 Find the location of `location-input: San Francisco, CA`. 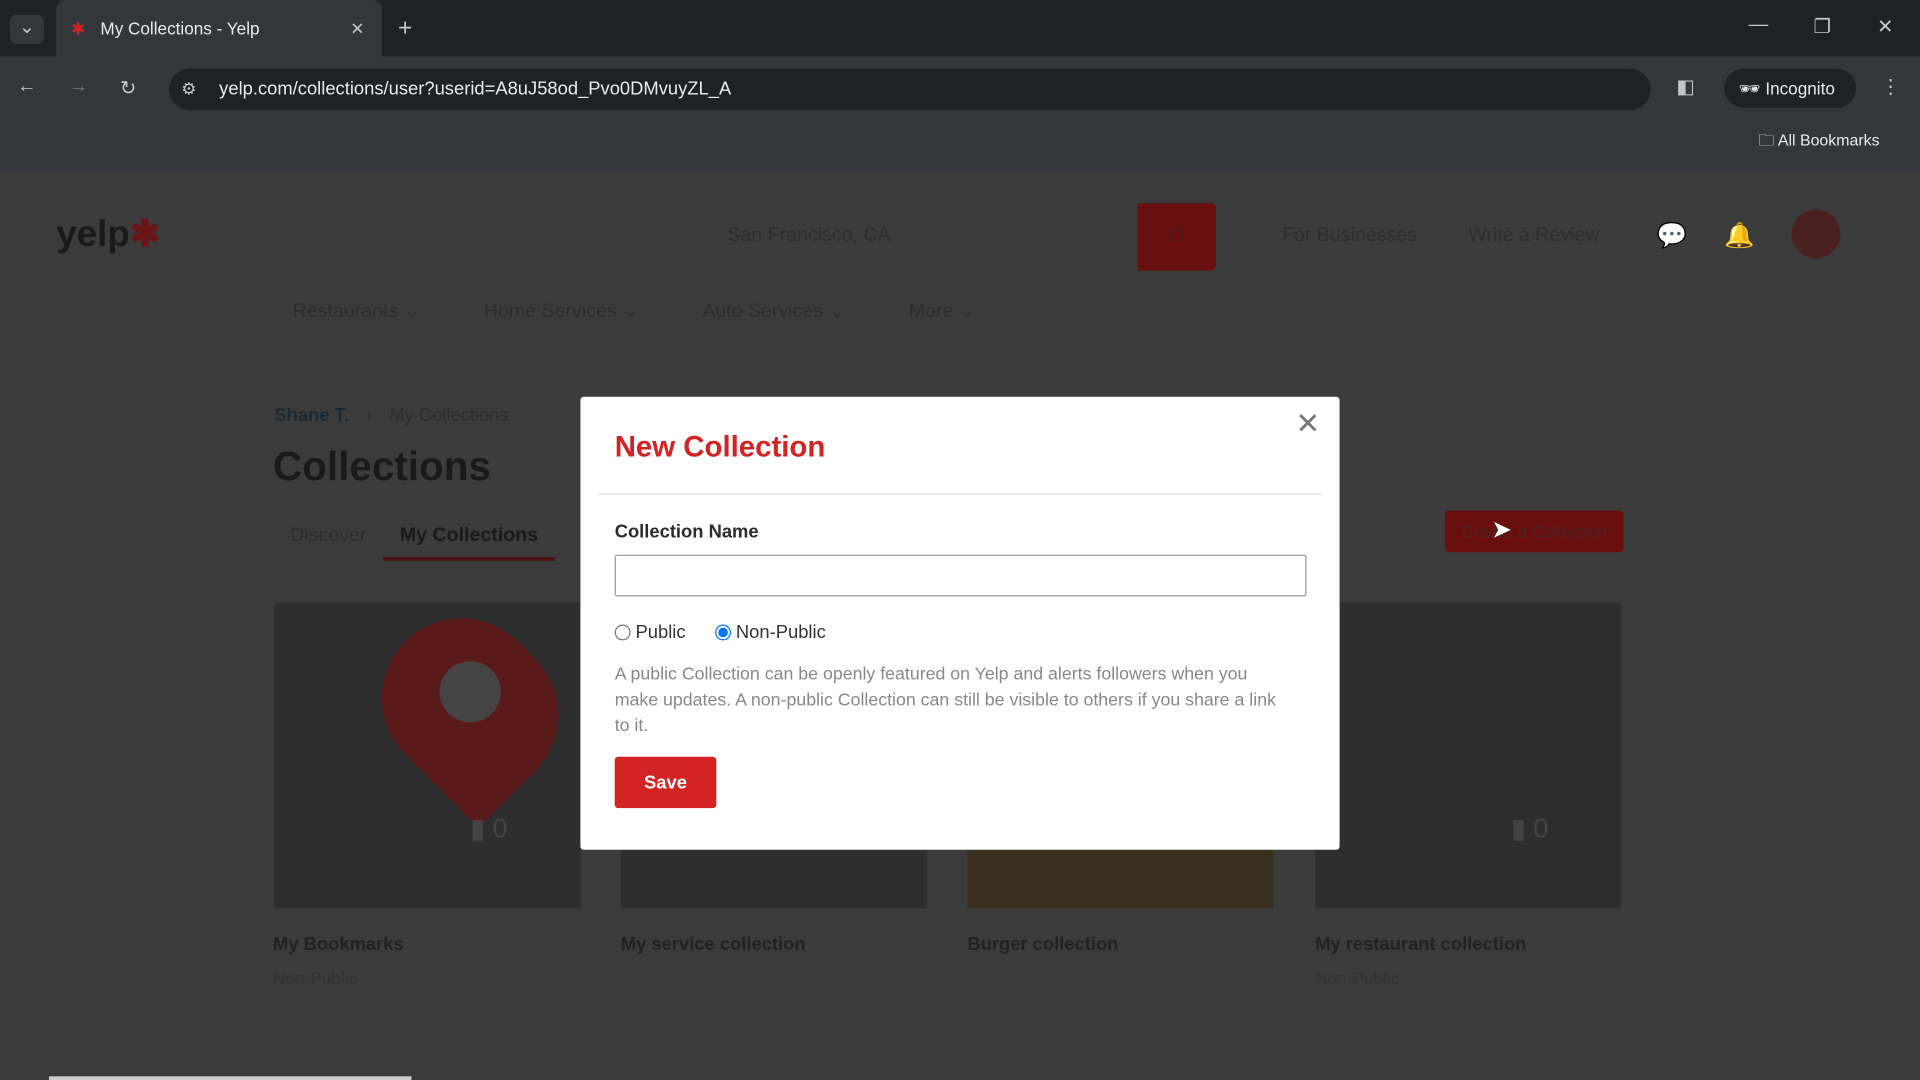

location-input: San Francisco, CA is located at coordinates (808, 236).